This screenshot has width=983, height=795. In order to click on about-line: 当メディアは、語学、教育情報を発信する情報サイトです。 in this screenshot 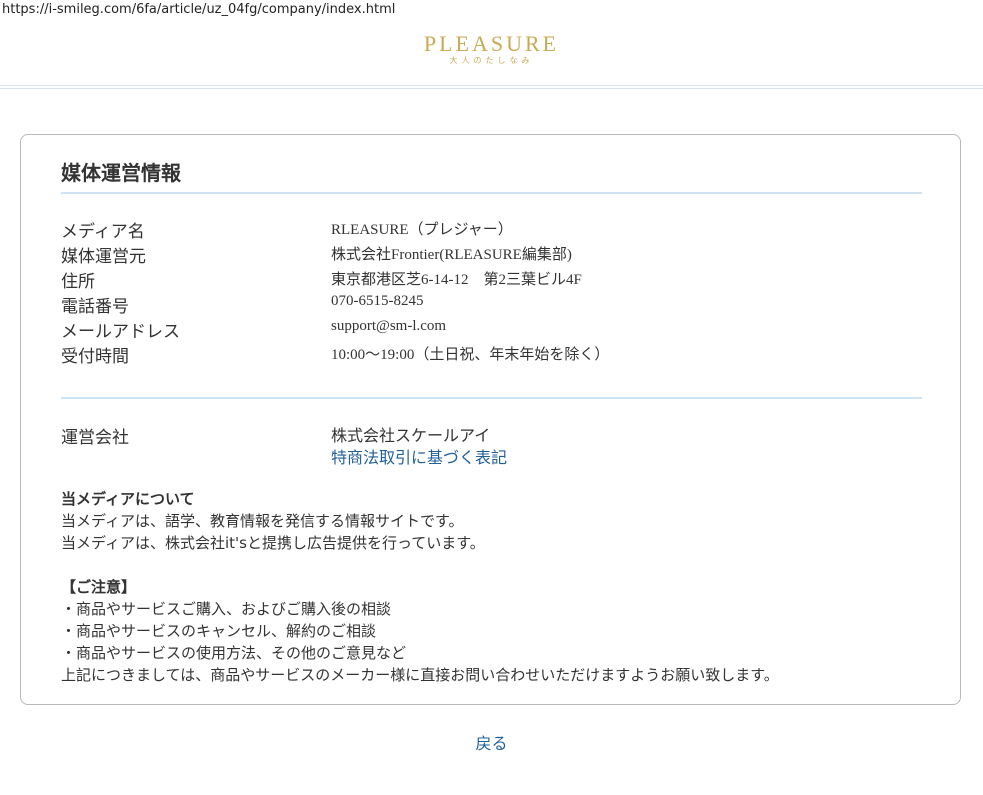, I will do `click(262, 521)`.